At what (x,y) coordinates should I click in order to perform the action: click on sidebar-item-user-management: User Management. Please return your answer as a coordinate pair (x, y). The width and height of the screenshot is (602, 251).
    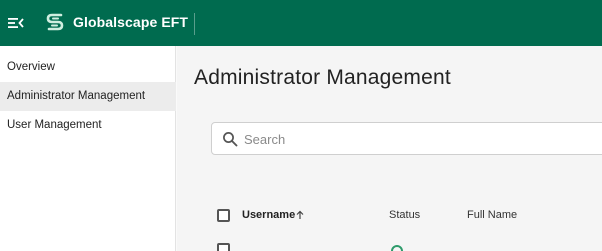
    Looking at the image, I should click on (88, 125).